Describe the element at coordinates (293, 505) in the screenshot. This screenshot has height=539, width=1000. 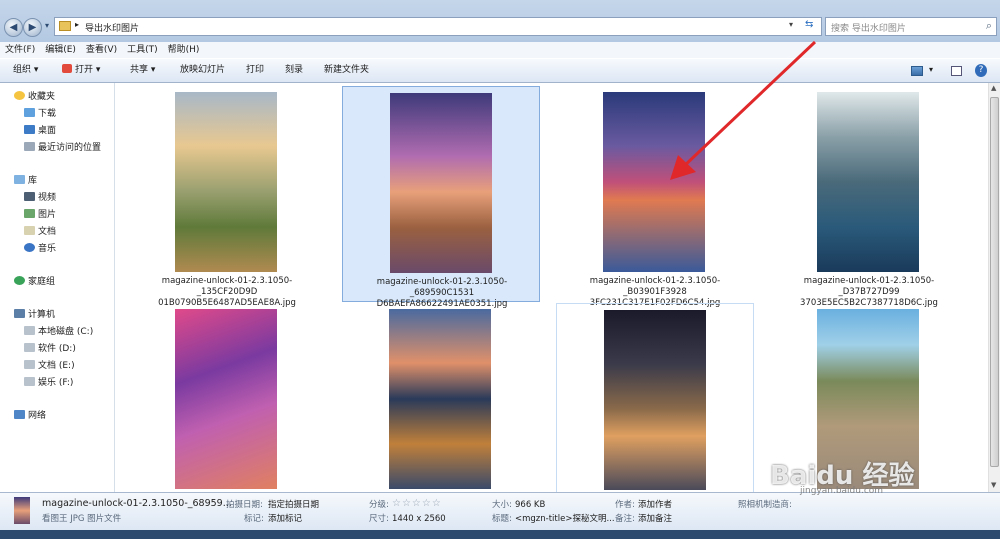
I see `date-value: 指定拍摄日期` at that location.